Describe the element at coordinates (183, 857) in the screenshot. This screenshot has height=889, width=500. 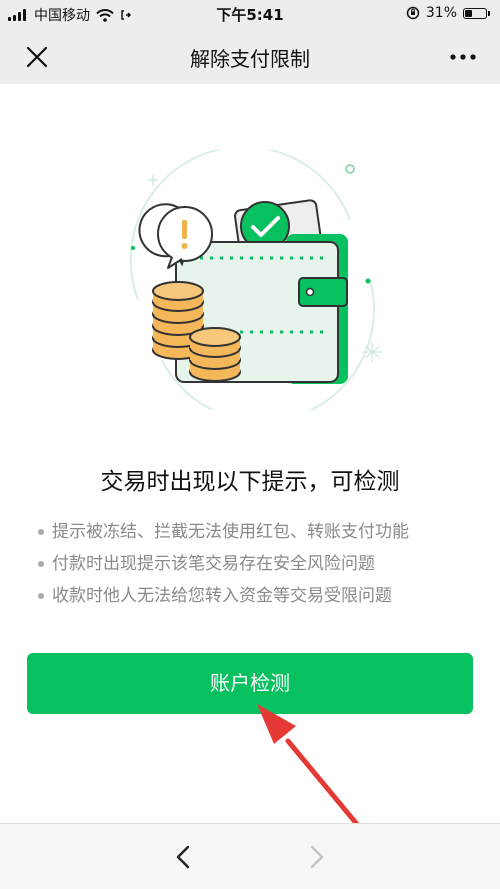
I see `chevron-left-icon` at that location.